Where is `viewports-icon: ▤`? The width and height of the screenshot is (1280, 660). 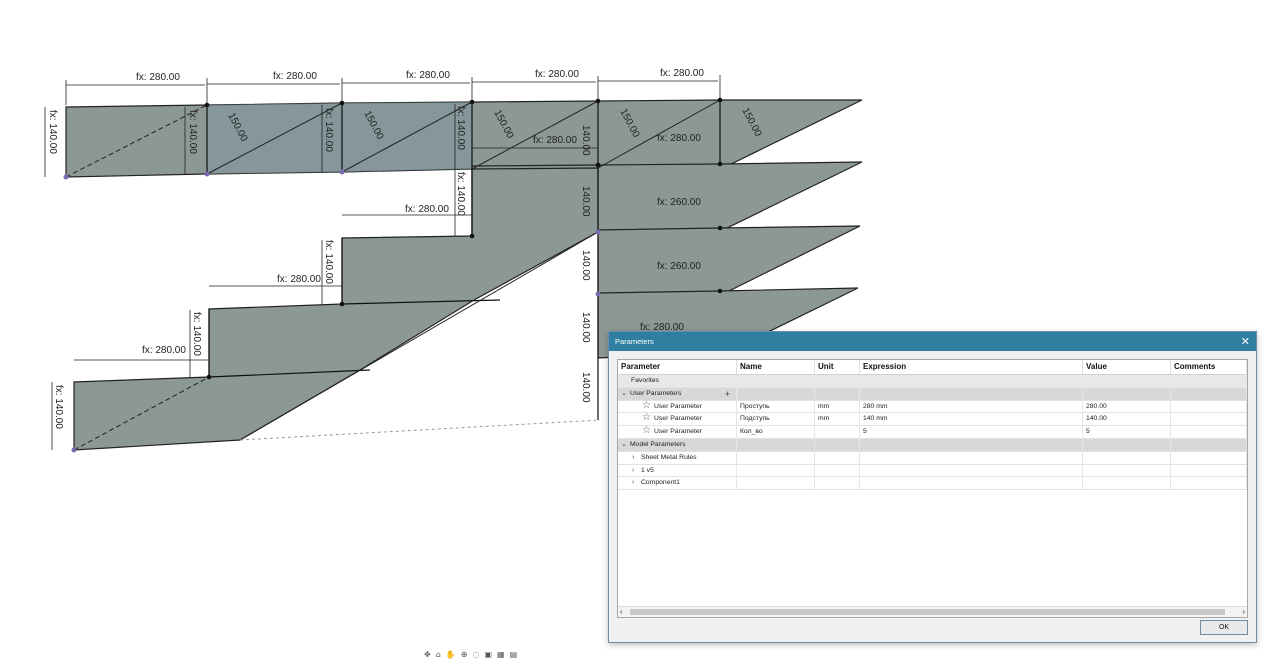 viewports-icon: ▤ is located at coordinates (514, 655).